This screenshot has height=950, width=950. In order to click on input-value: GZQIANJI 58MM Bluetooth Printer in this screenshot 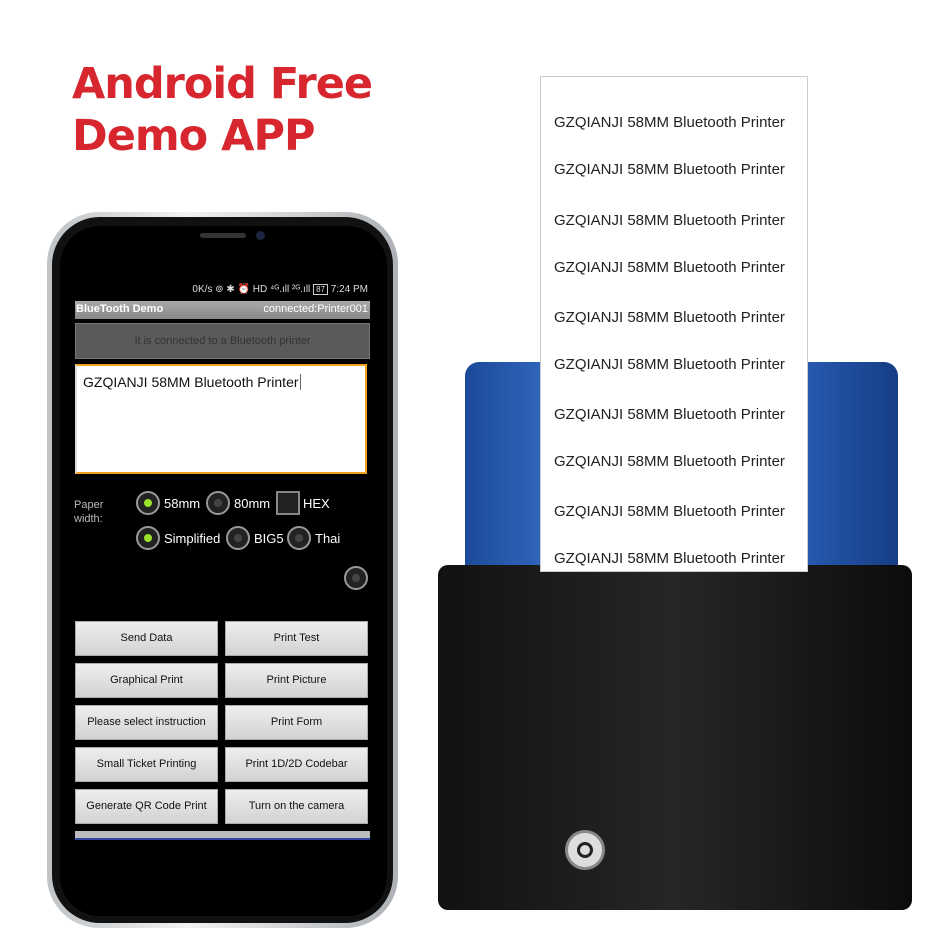, I will do `click(191, 382)`.